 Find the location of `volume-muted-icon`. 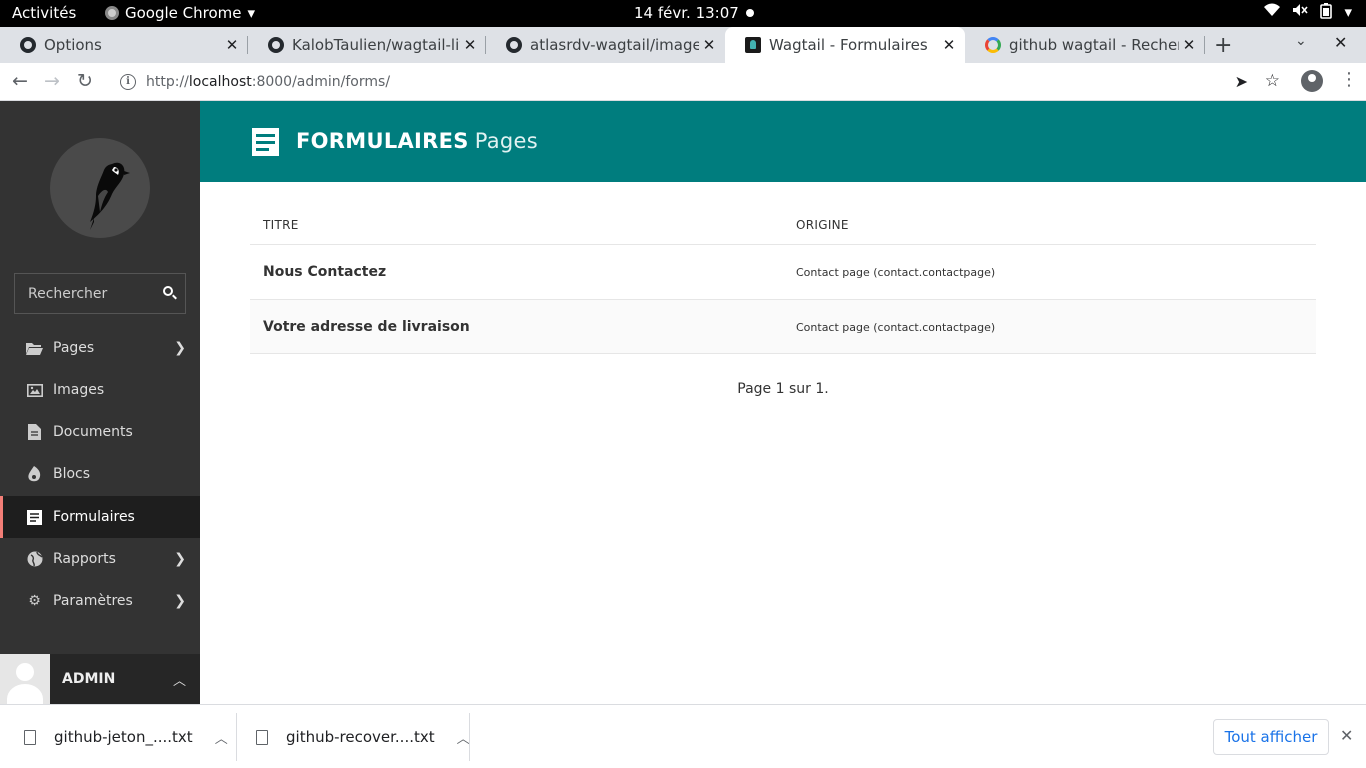

volume-muted-icon is located at coordinates (1300, 13).